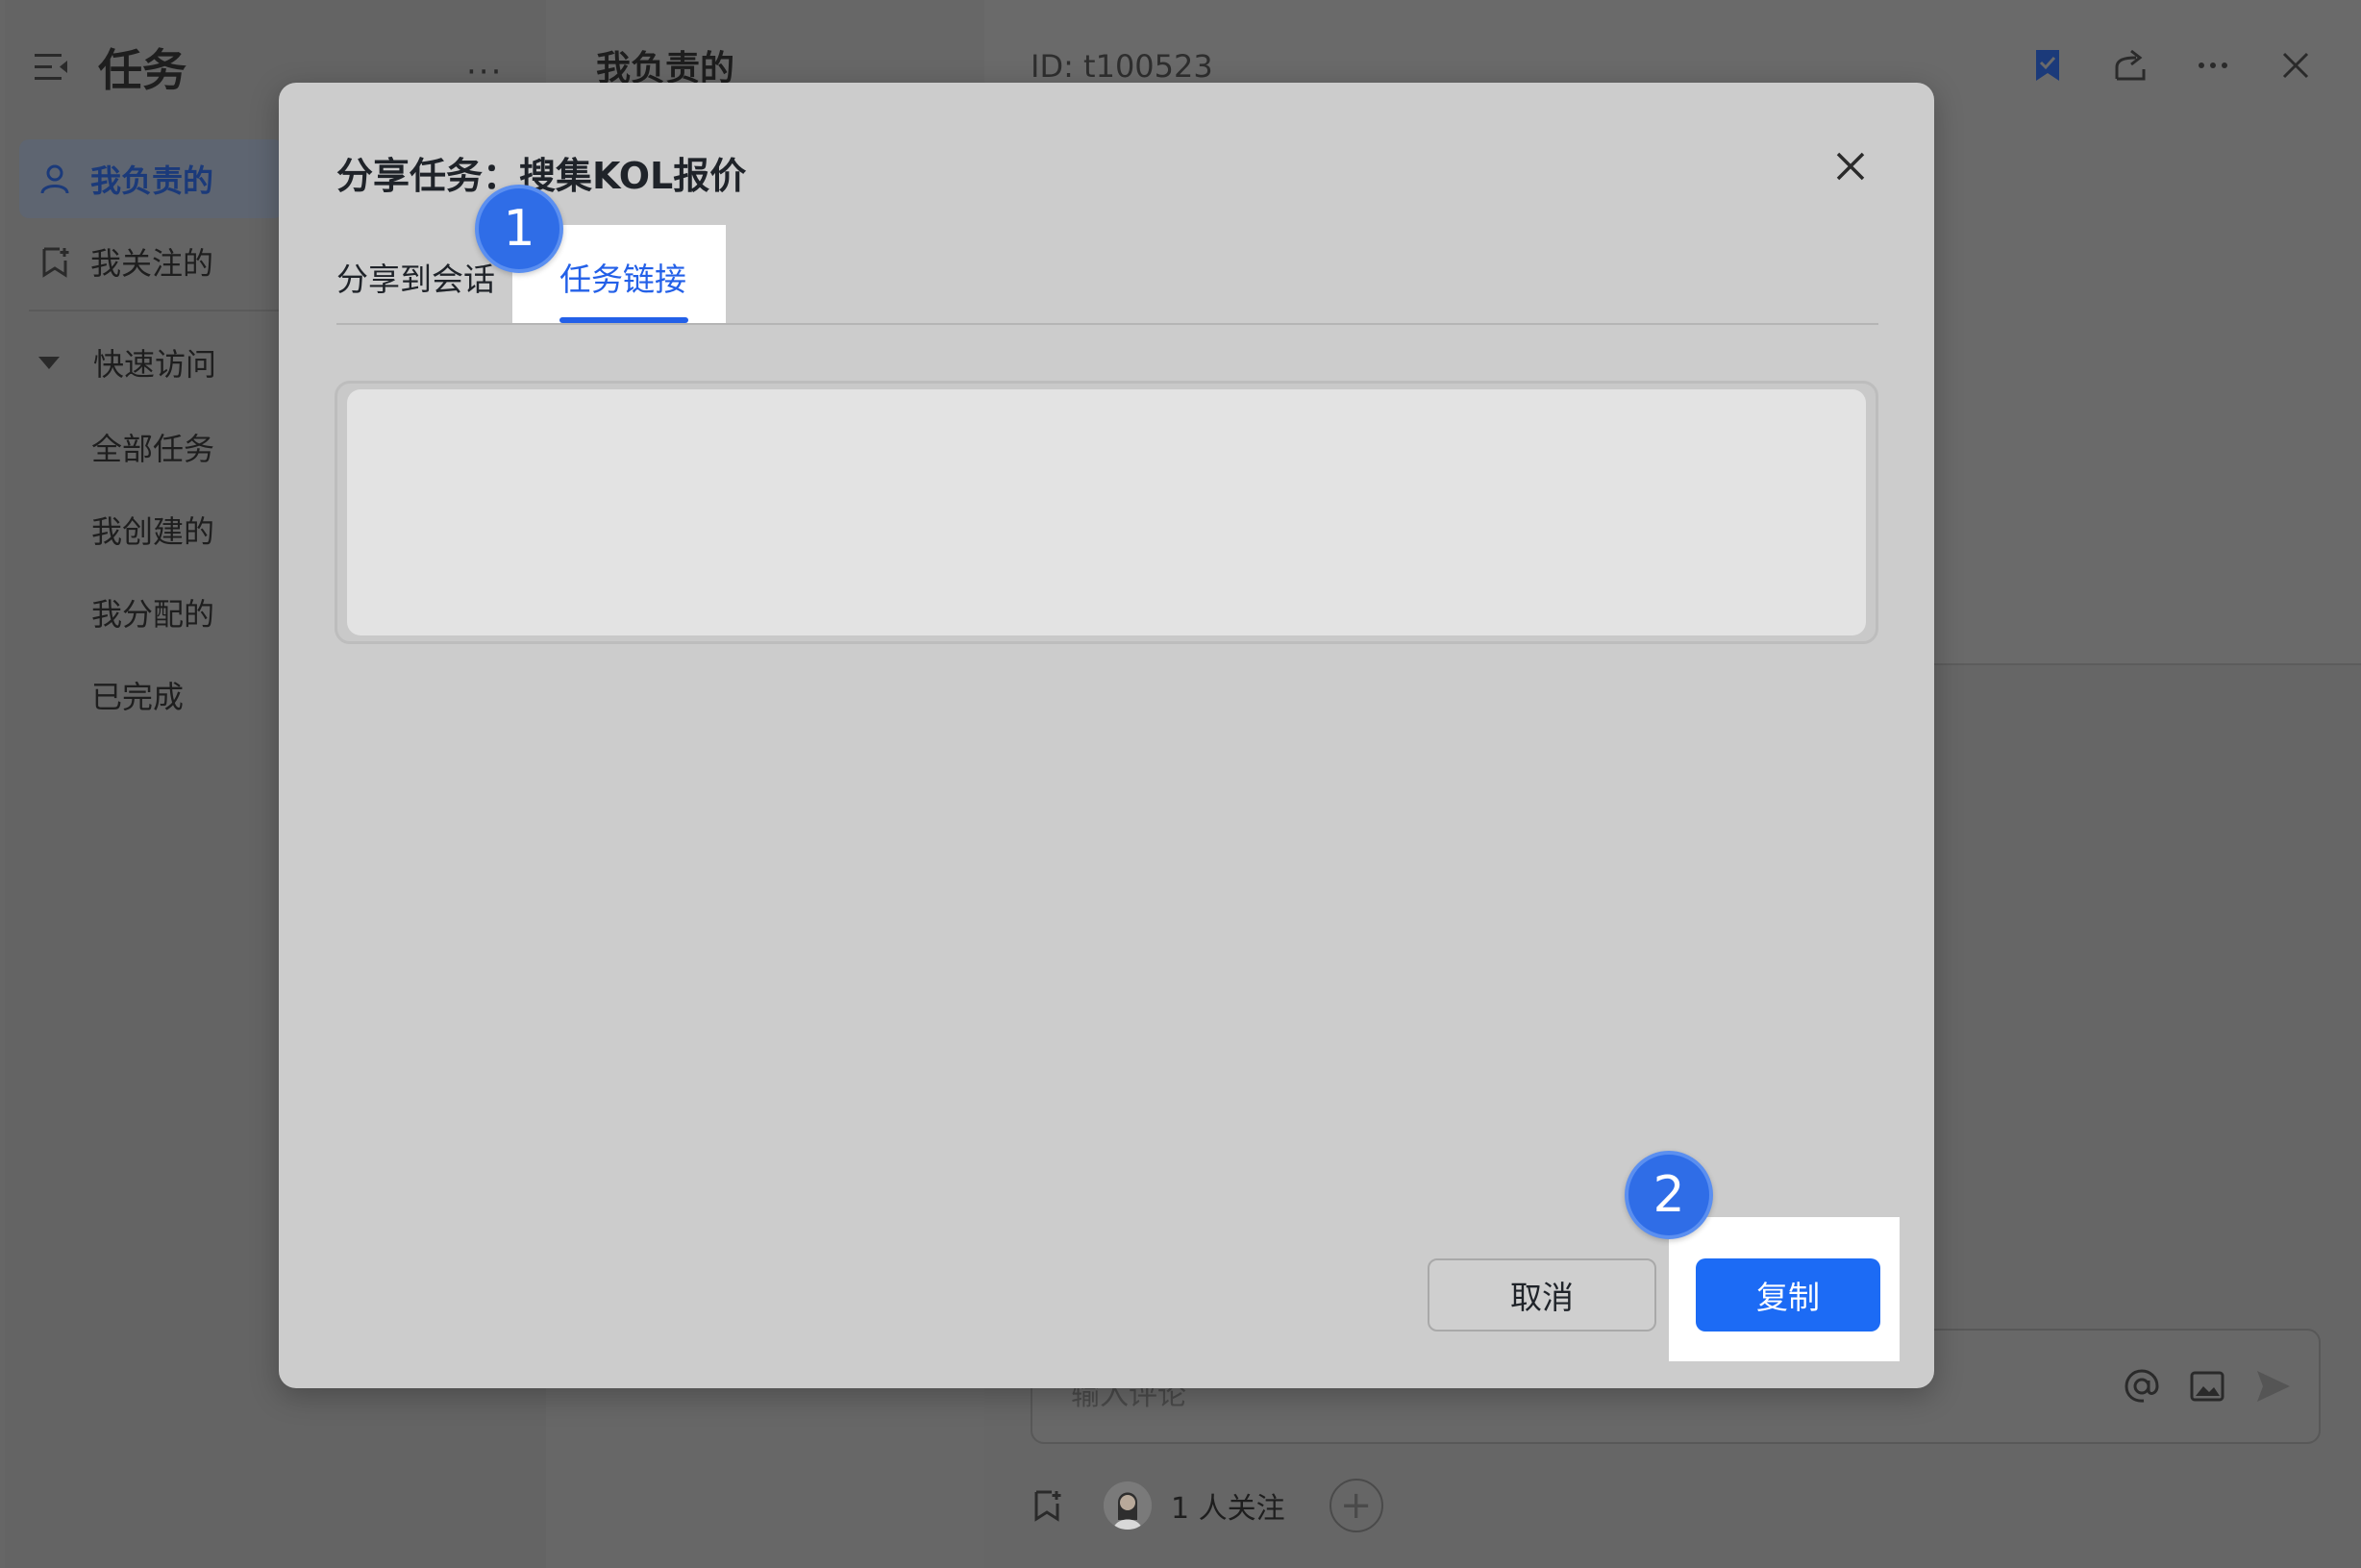  I want to click on user-icon, so click(54, 179).